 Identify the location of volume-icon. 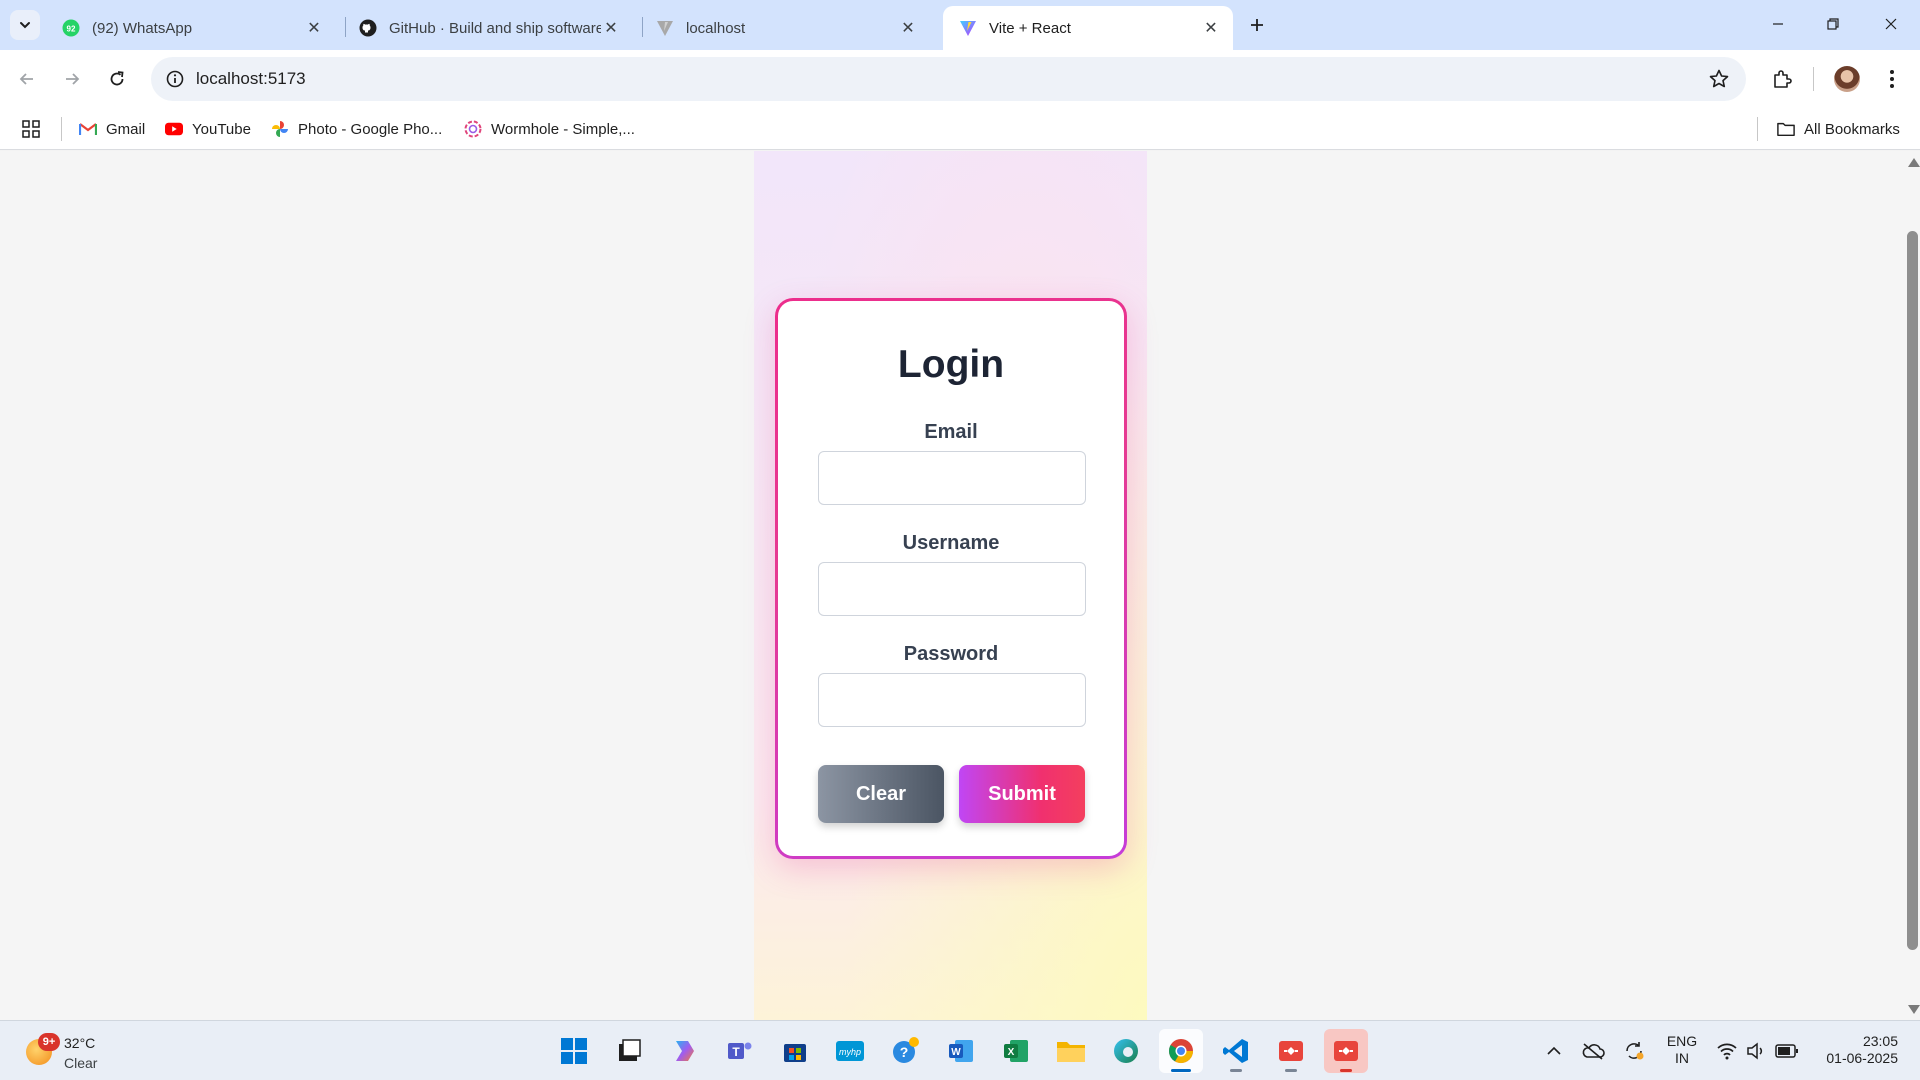
(1756, 1051).